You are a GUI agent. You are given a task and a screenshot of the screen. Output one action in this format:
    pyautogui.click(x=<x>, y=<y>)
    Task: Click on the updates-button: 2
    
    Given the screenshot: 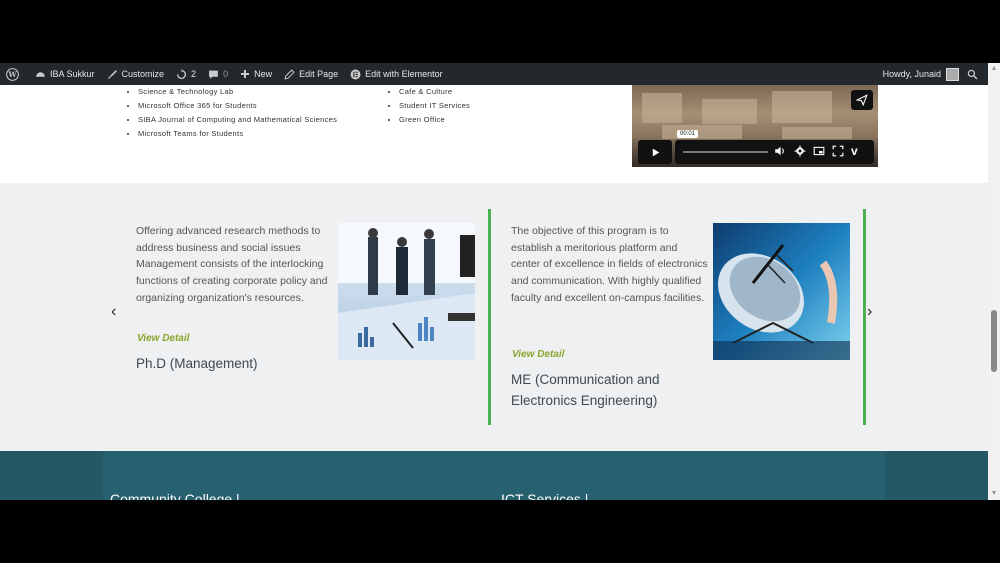 What is the action you would take?
    pyautogui.click(x=186, y=74)
    